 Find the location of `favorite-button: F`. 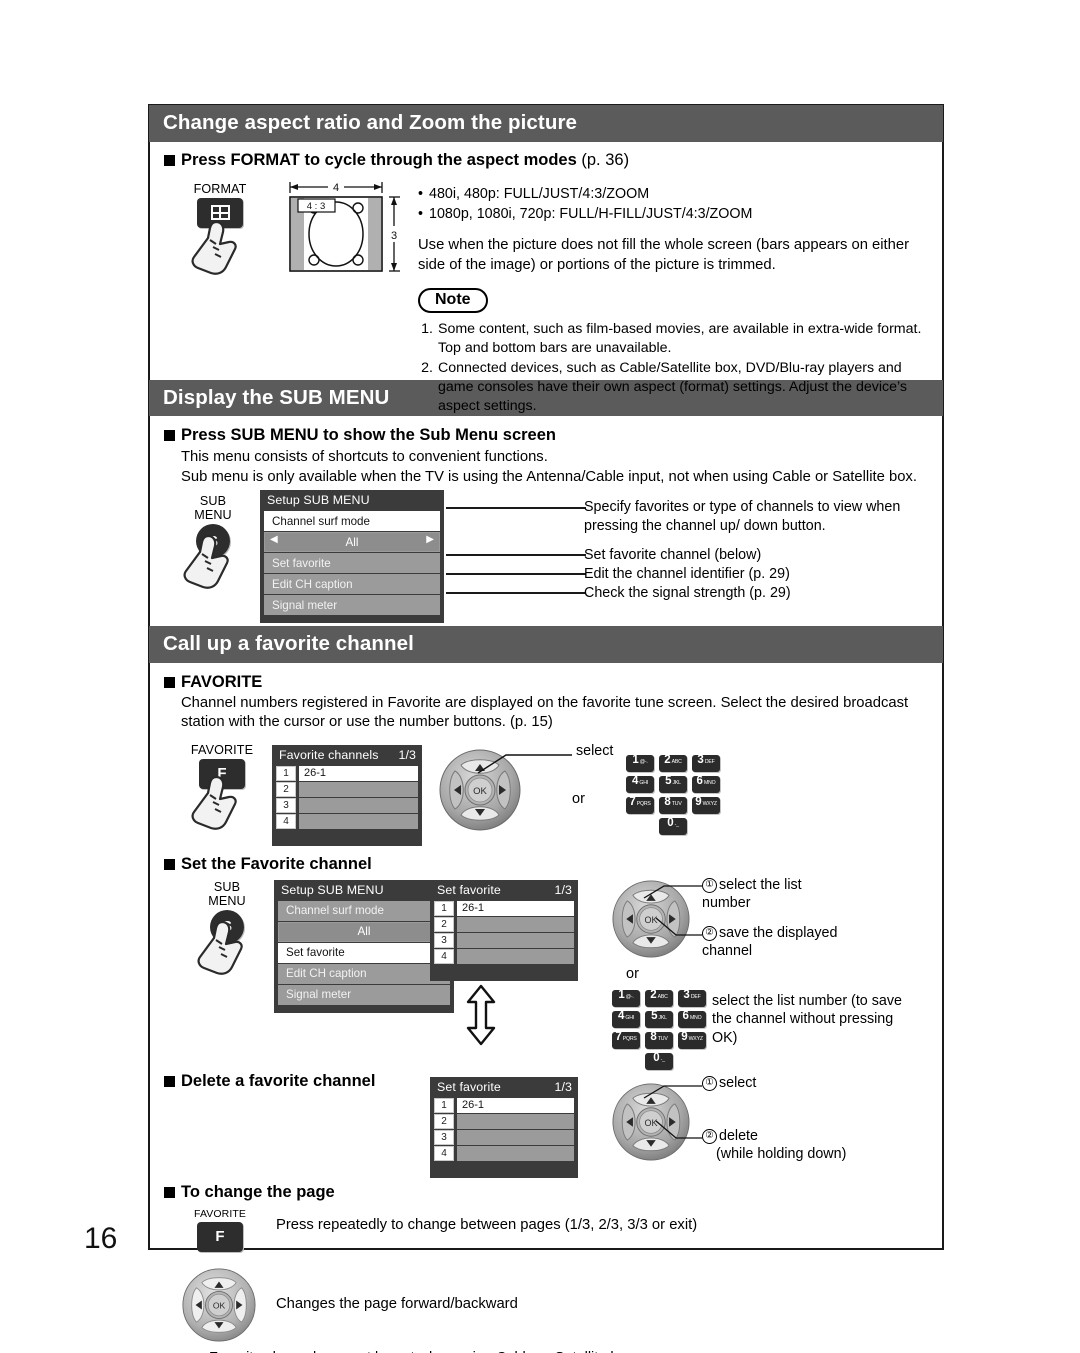

favorite-button: F is located at coordinates (220, 1236).